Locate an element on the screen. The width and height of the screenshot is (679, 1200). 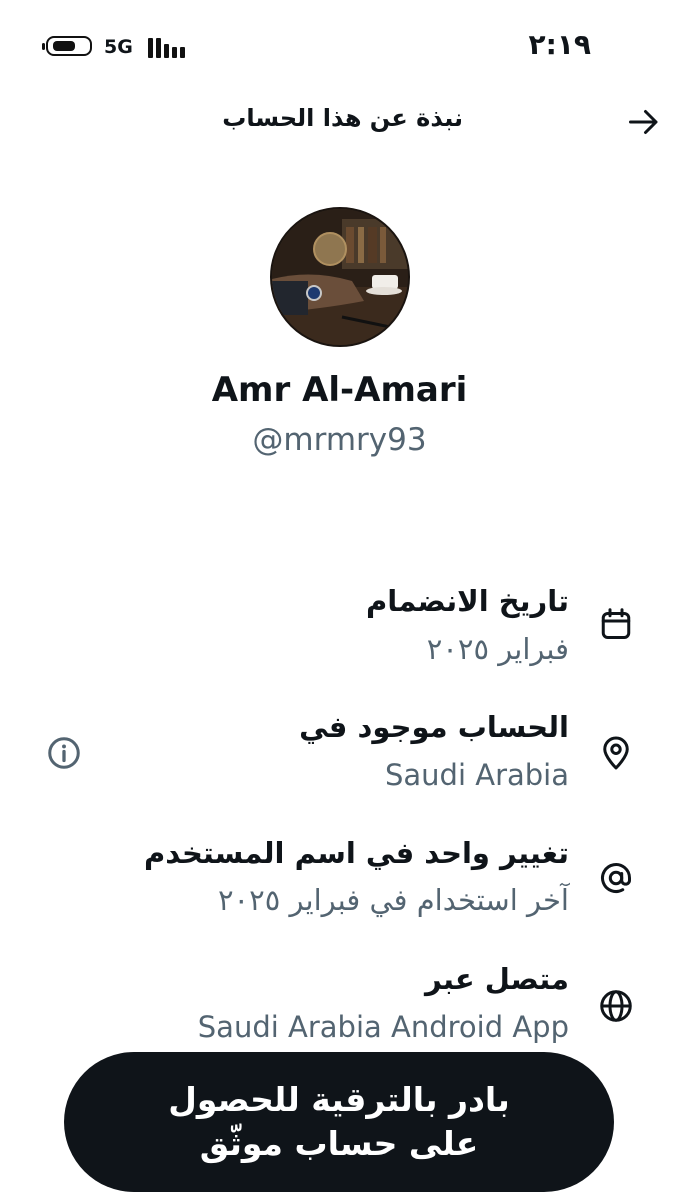
joined-label: تاريخ الانضمام is located at coordinates (467, 601).